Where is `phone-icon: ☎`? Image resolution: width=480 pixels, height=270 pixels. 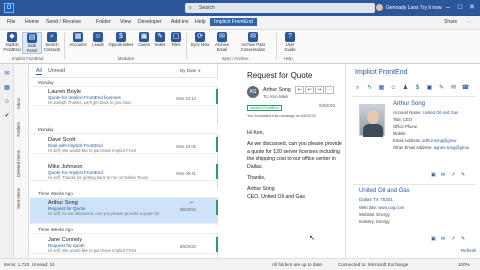 phone-icon: ☎ is located at coordinates (465, 88).